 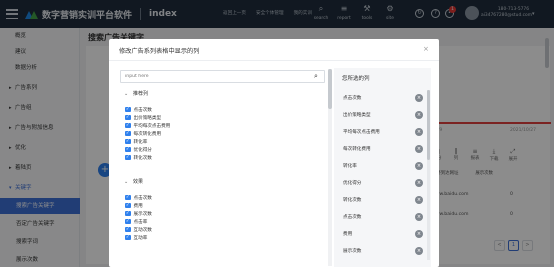 I want to click on left-pane-scrollbar, so click(x=330, y=167).